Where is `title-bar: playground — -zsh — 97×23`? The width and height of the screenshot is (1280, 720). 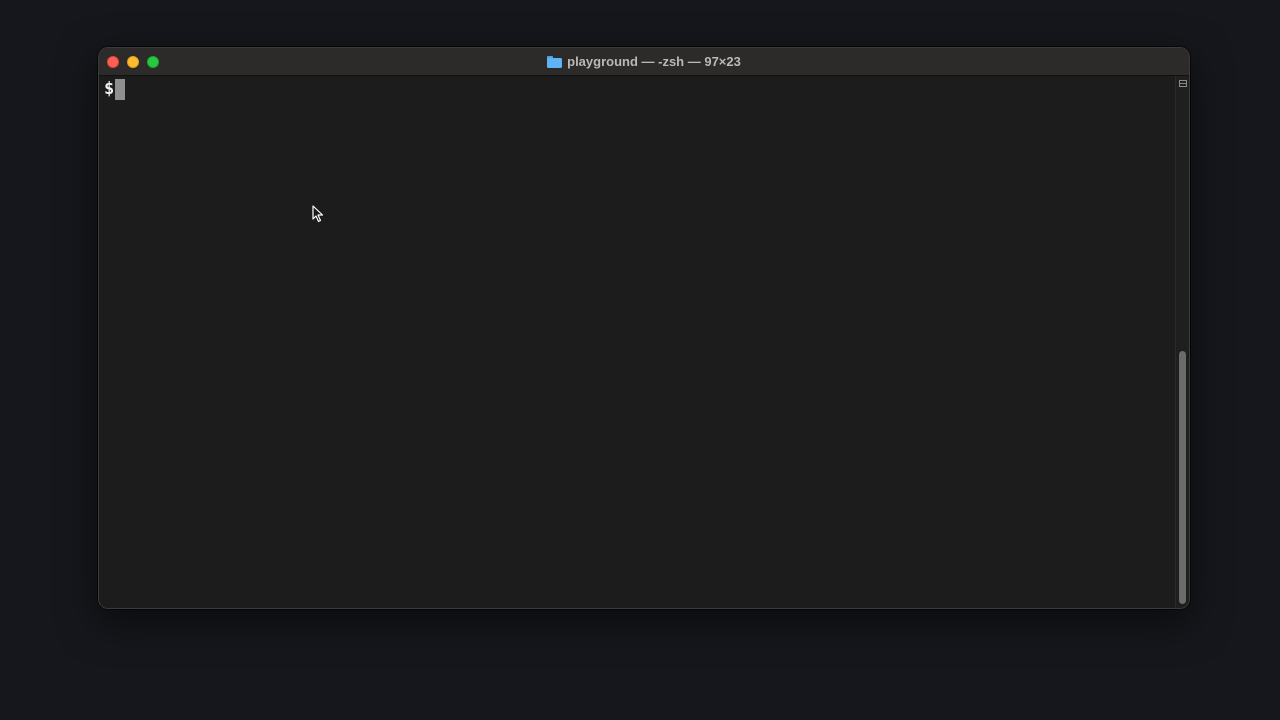 title-bar: playground — -zsh — 97×23 is located at coordinates (644, 62).